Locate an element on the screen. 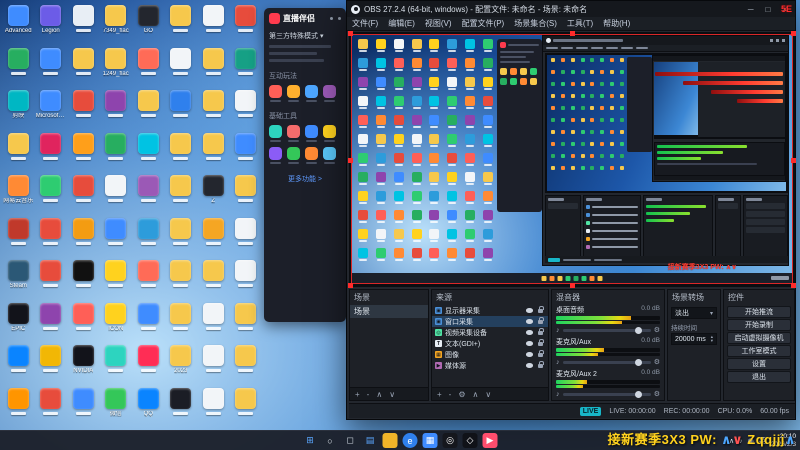 Image resolution: width=800 pixels, height=450 pixels. volume-slider-handle is located at coordinates (638, 394).